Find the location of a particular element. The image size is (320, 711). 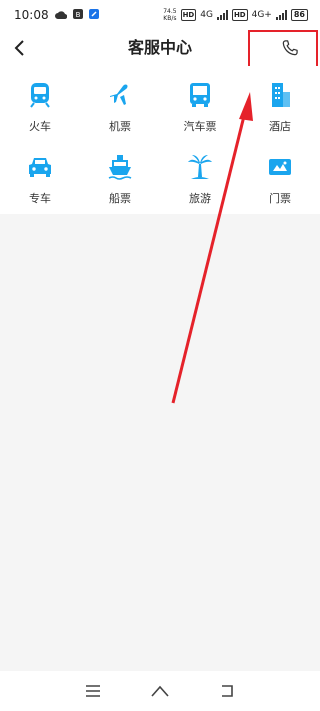

service-travel: 旅游 is located at coordinates (200, 178).